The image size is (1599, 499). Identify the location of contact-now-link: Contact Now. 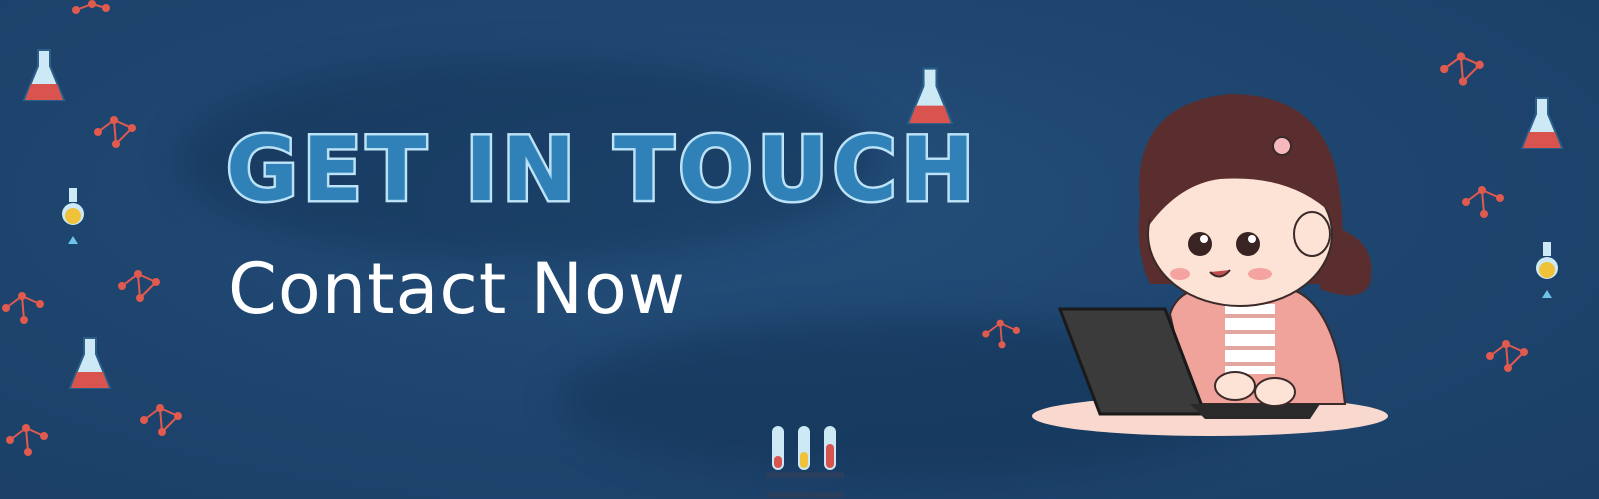
(457, 289).